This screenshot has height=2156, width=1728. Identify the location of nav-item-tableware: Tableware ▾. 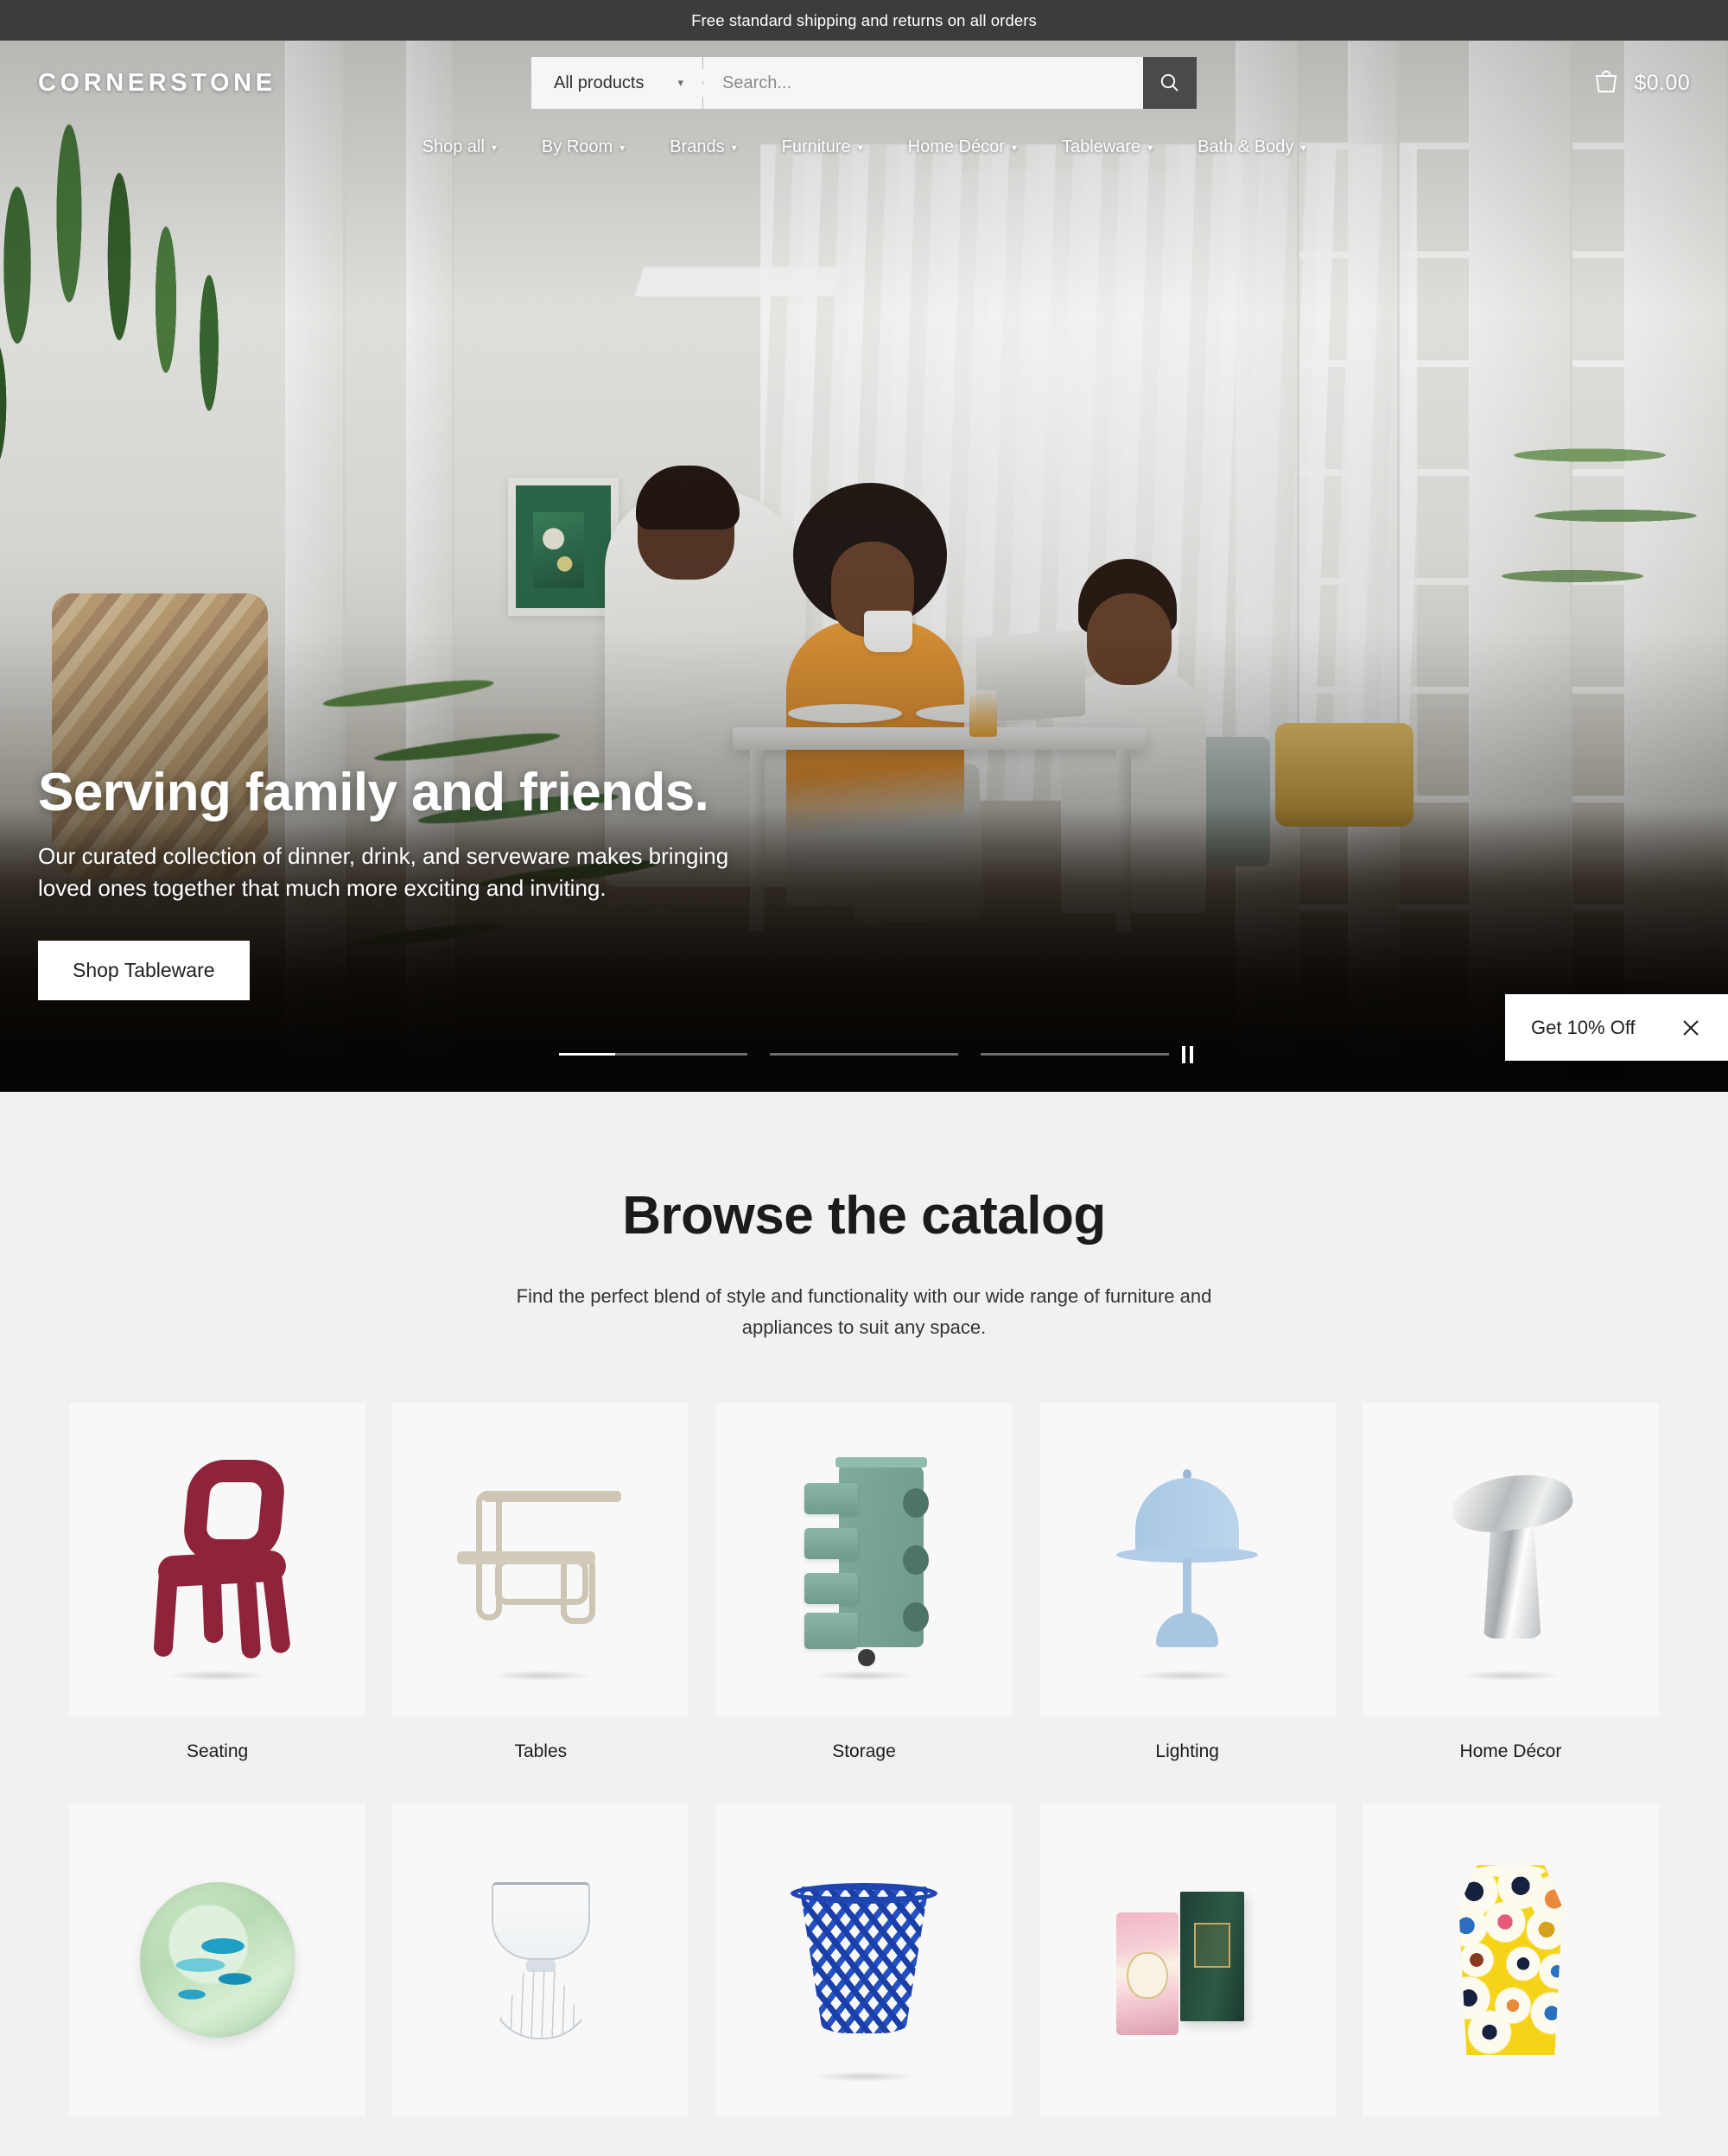
(1107, 147).